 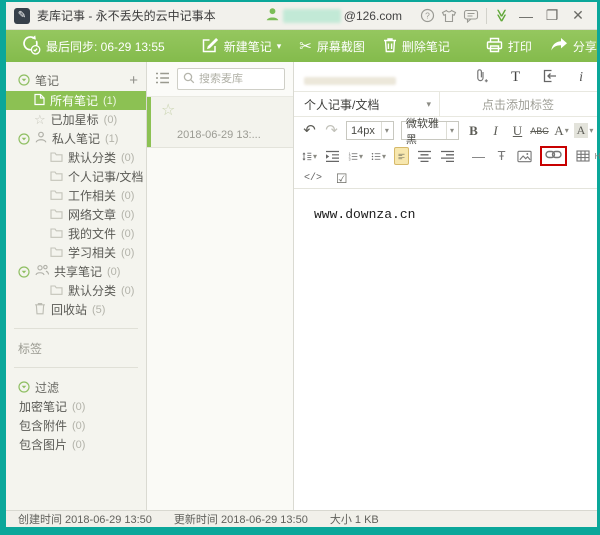 I want to click on undo-icon: ↶, so click(x=309, y=131).